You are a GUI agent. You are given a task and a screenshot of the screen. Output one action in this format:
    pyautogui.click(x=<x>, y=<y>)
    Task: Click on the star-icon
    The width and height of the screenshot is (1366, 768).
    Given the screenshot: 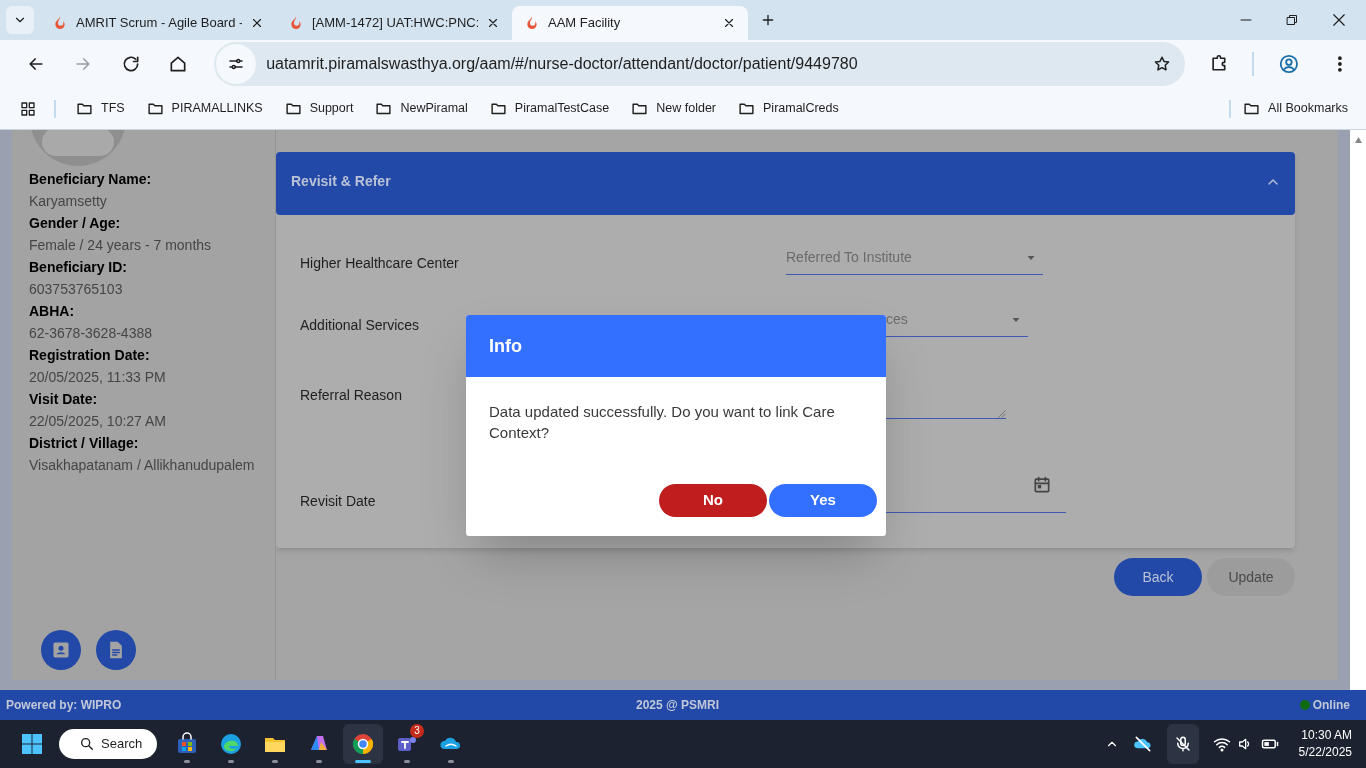 What is the action you would take?
    pyautogui.click(x=1161, y=64)
    